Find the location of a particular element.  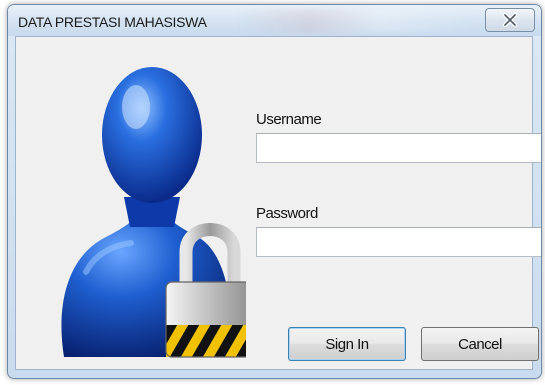

password-label: Password is located at coordinates (287, 213).